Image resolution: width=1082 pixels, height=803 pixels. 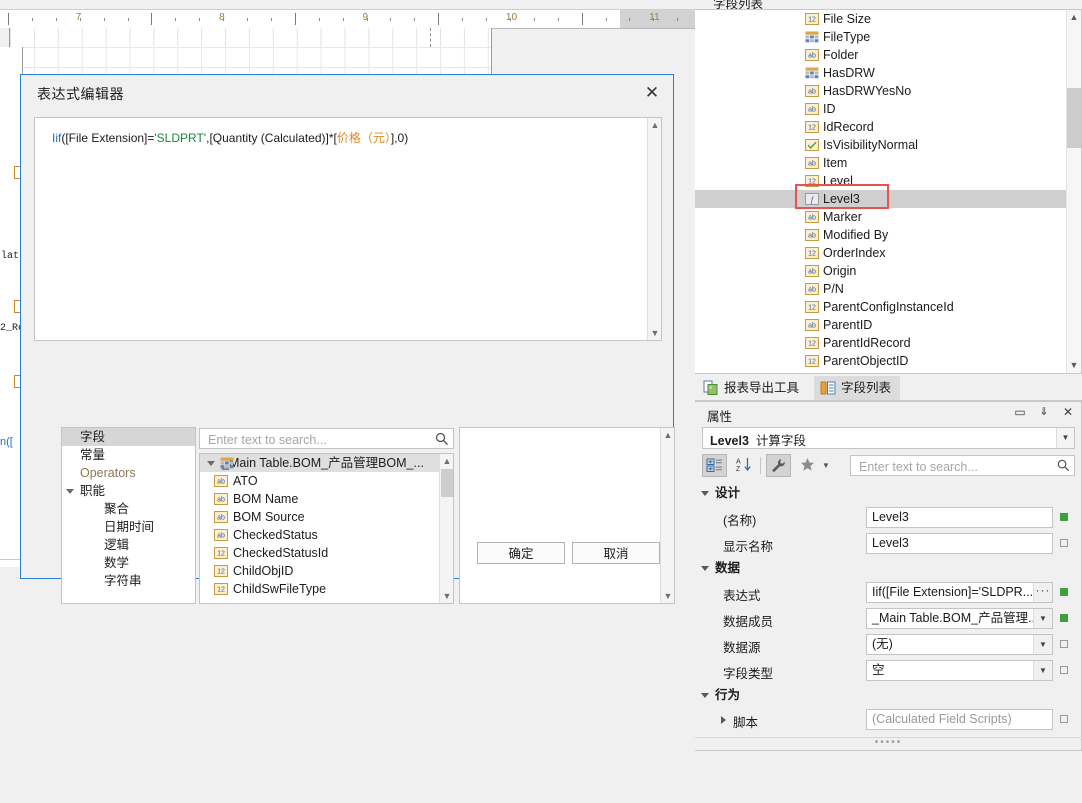 What do you see at coordinates (447, 596) in the screenshot?
I see `tree-scroll-down-icon: ▼` at bounding box center [447, 596].